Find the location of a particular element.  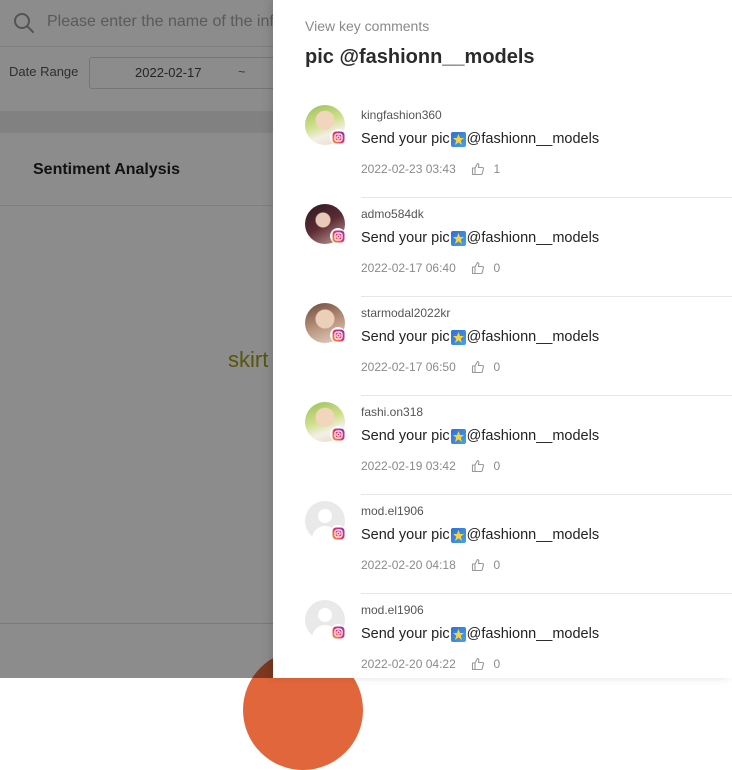

comment-username: starmodal2022kr is located at coordinates (405, 313).